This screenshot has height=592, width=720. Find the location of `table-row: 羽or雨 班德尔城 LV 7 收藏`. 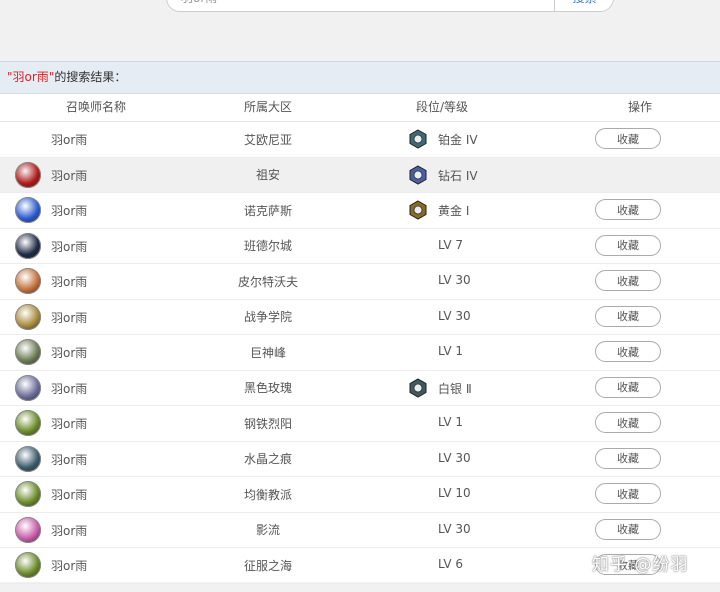

table-row: 羽or雨 班德尔城 LV 7 收藏 is located at coordinates (360, 246).